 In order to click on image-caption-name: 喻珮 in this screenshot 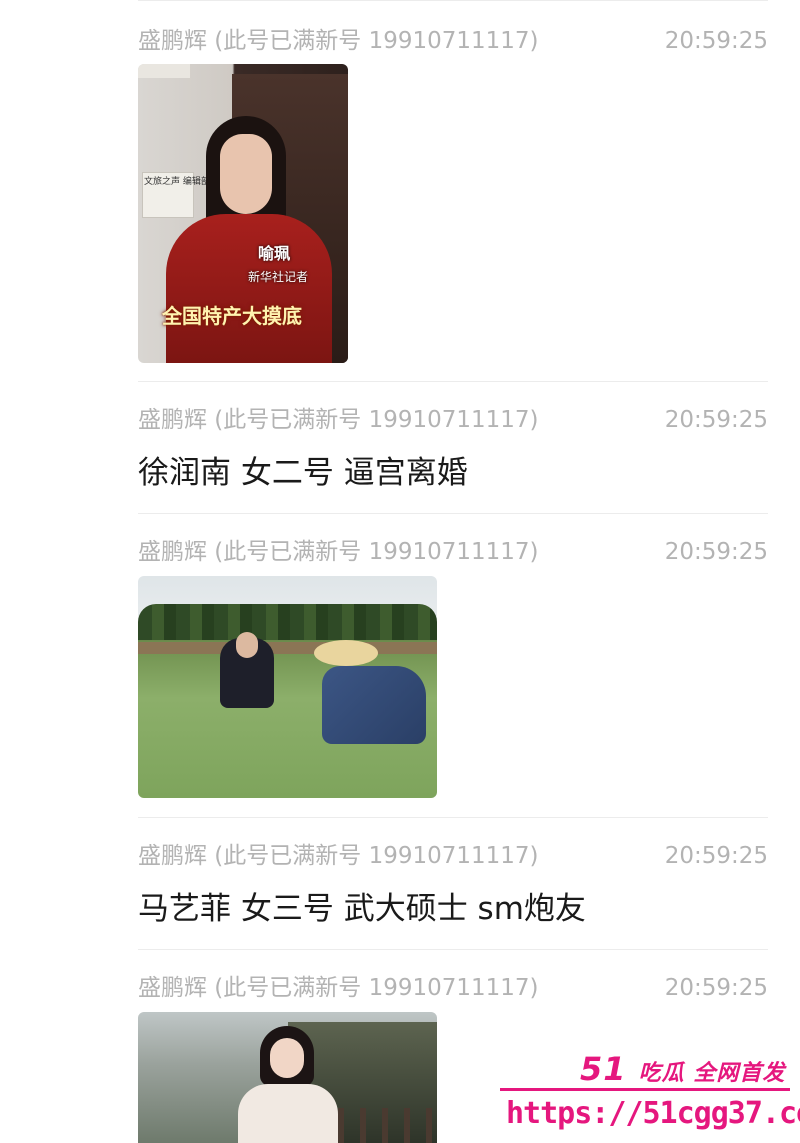, I will do `click(274, 253)`.